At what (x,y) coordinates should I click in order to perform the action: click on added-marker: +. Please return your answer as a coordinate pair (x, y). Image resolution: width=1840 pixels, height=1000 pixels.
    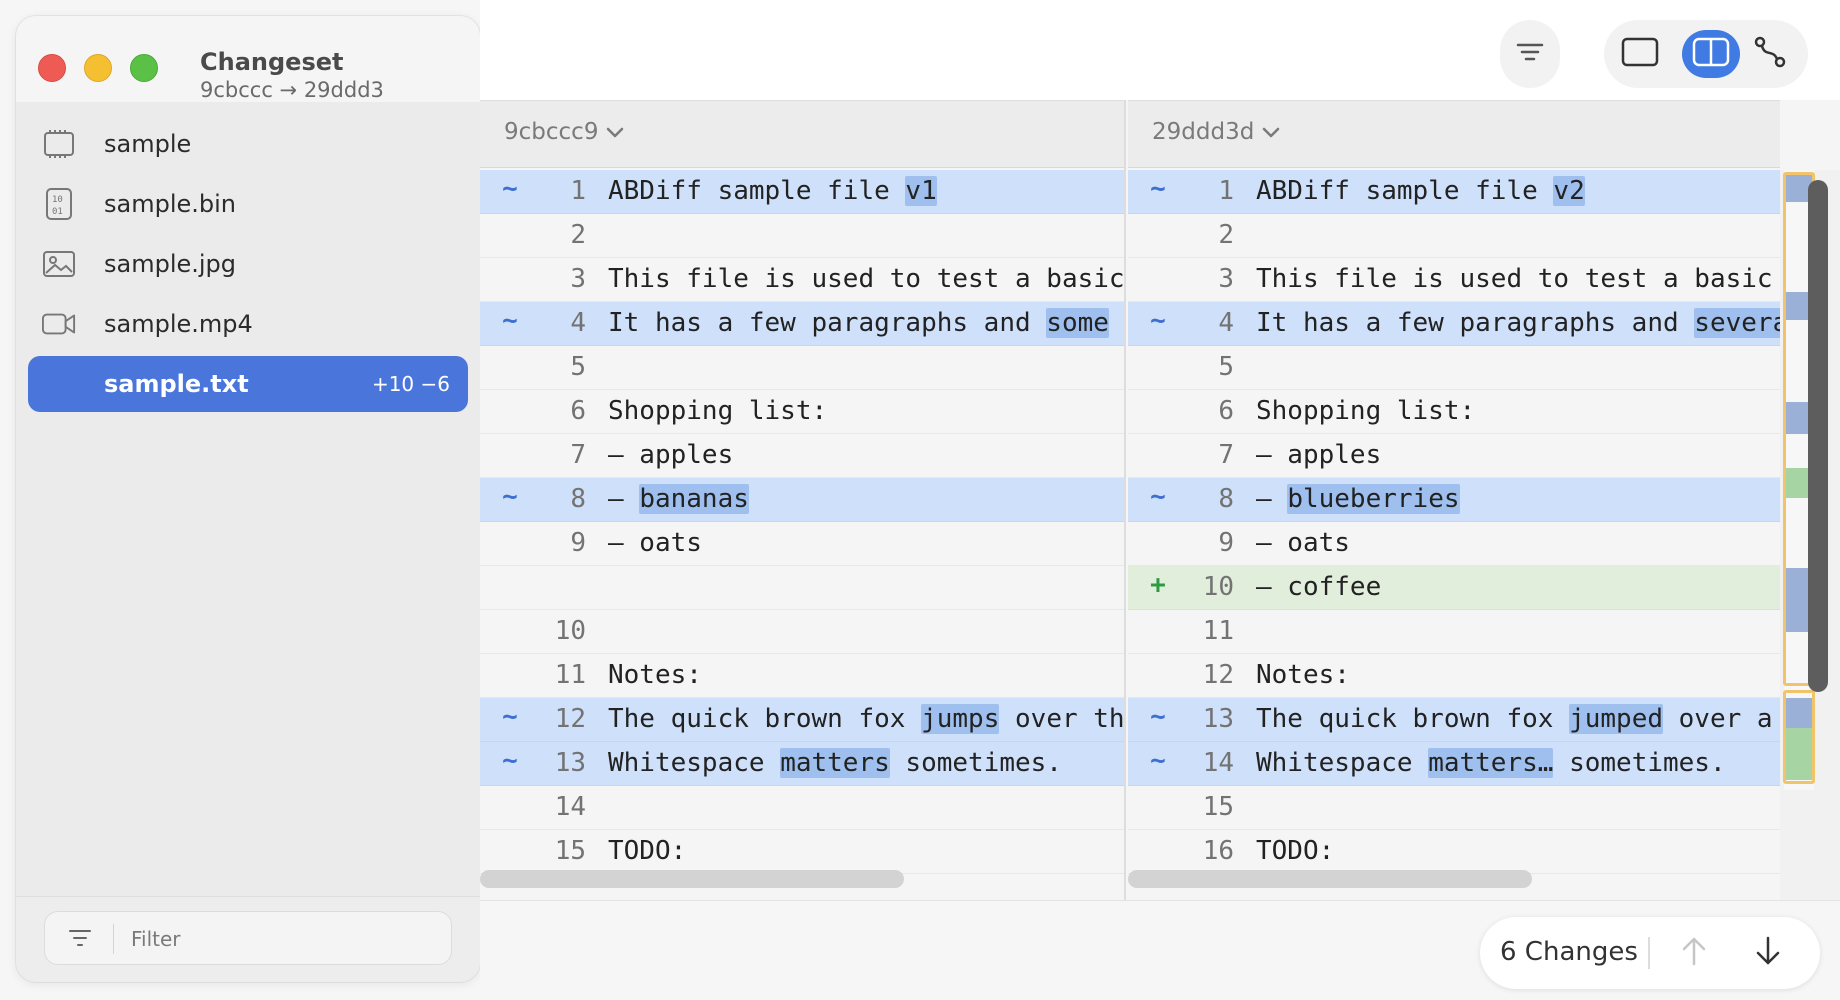
    Looking at the image, I should click on (1158, 585).